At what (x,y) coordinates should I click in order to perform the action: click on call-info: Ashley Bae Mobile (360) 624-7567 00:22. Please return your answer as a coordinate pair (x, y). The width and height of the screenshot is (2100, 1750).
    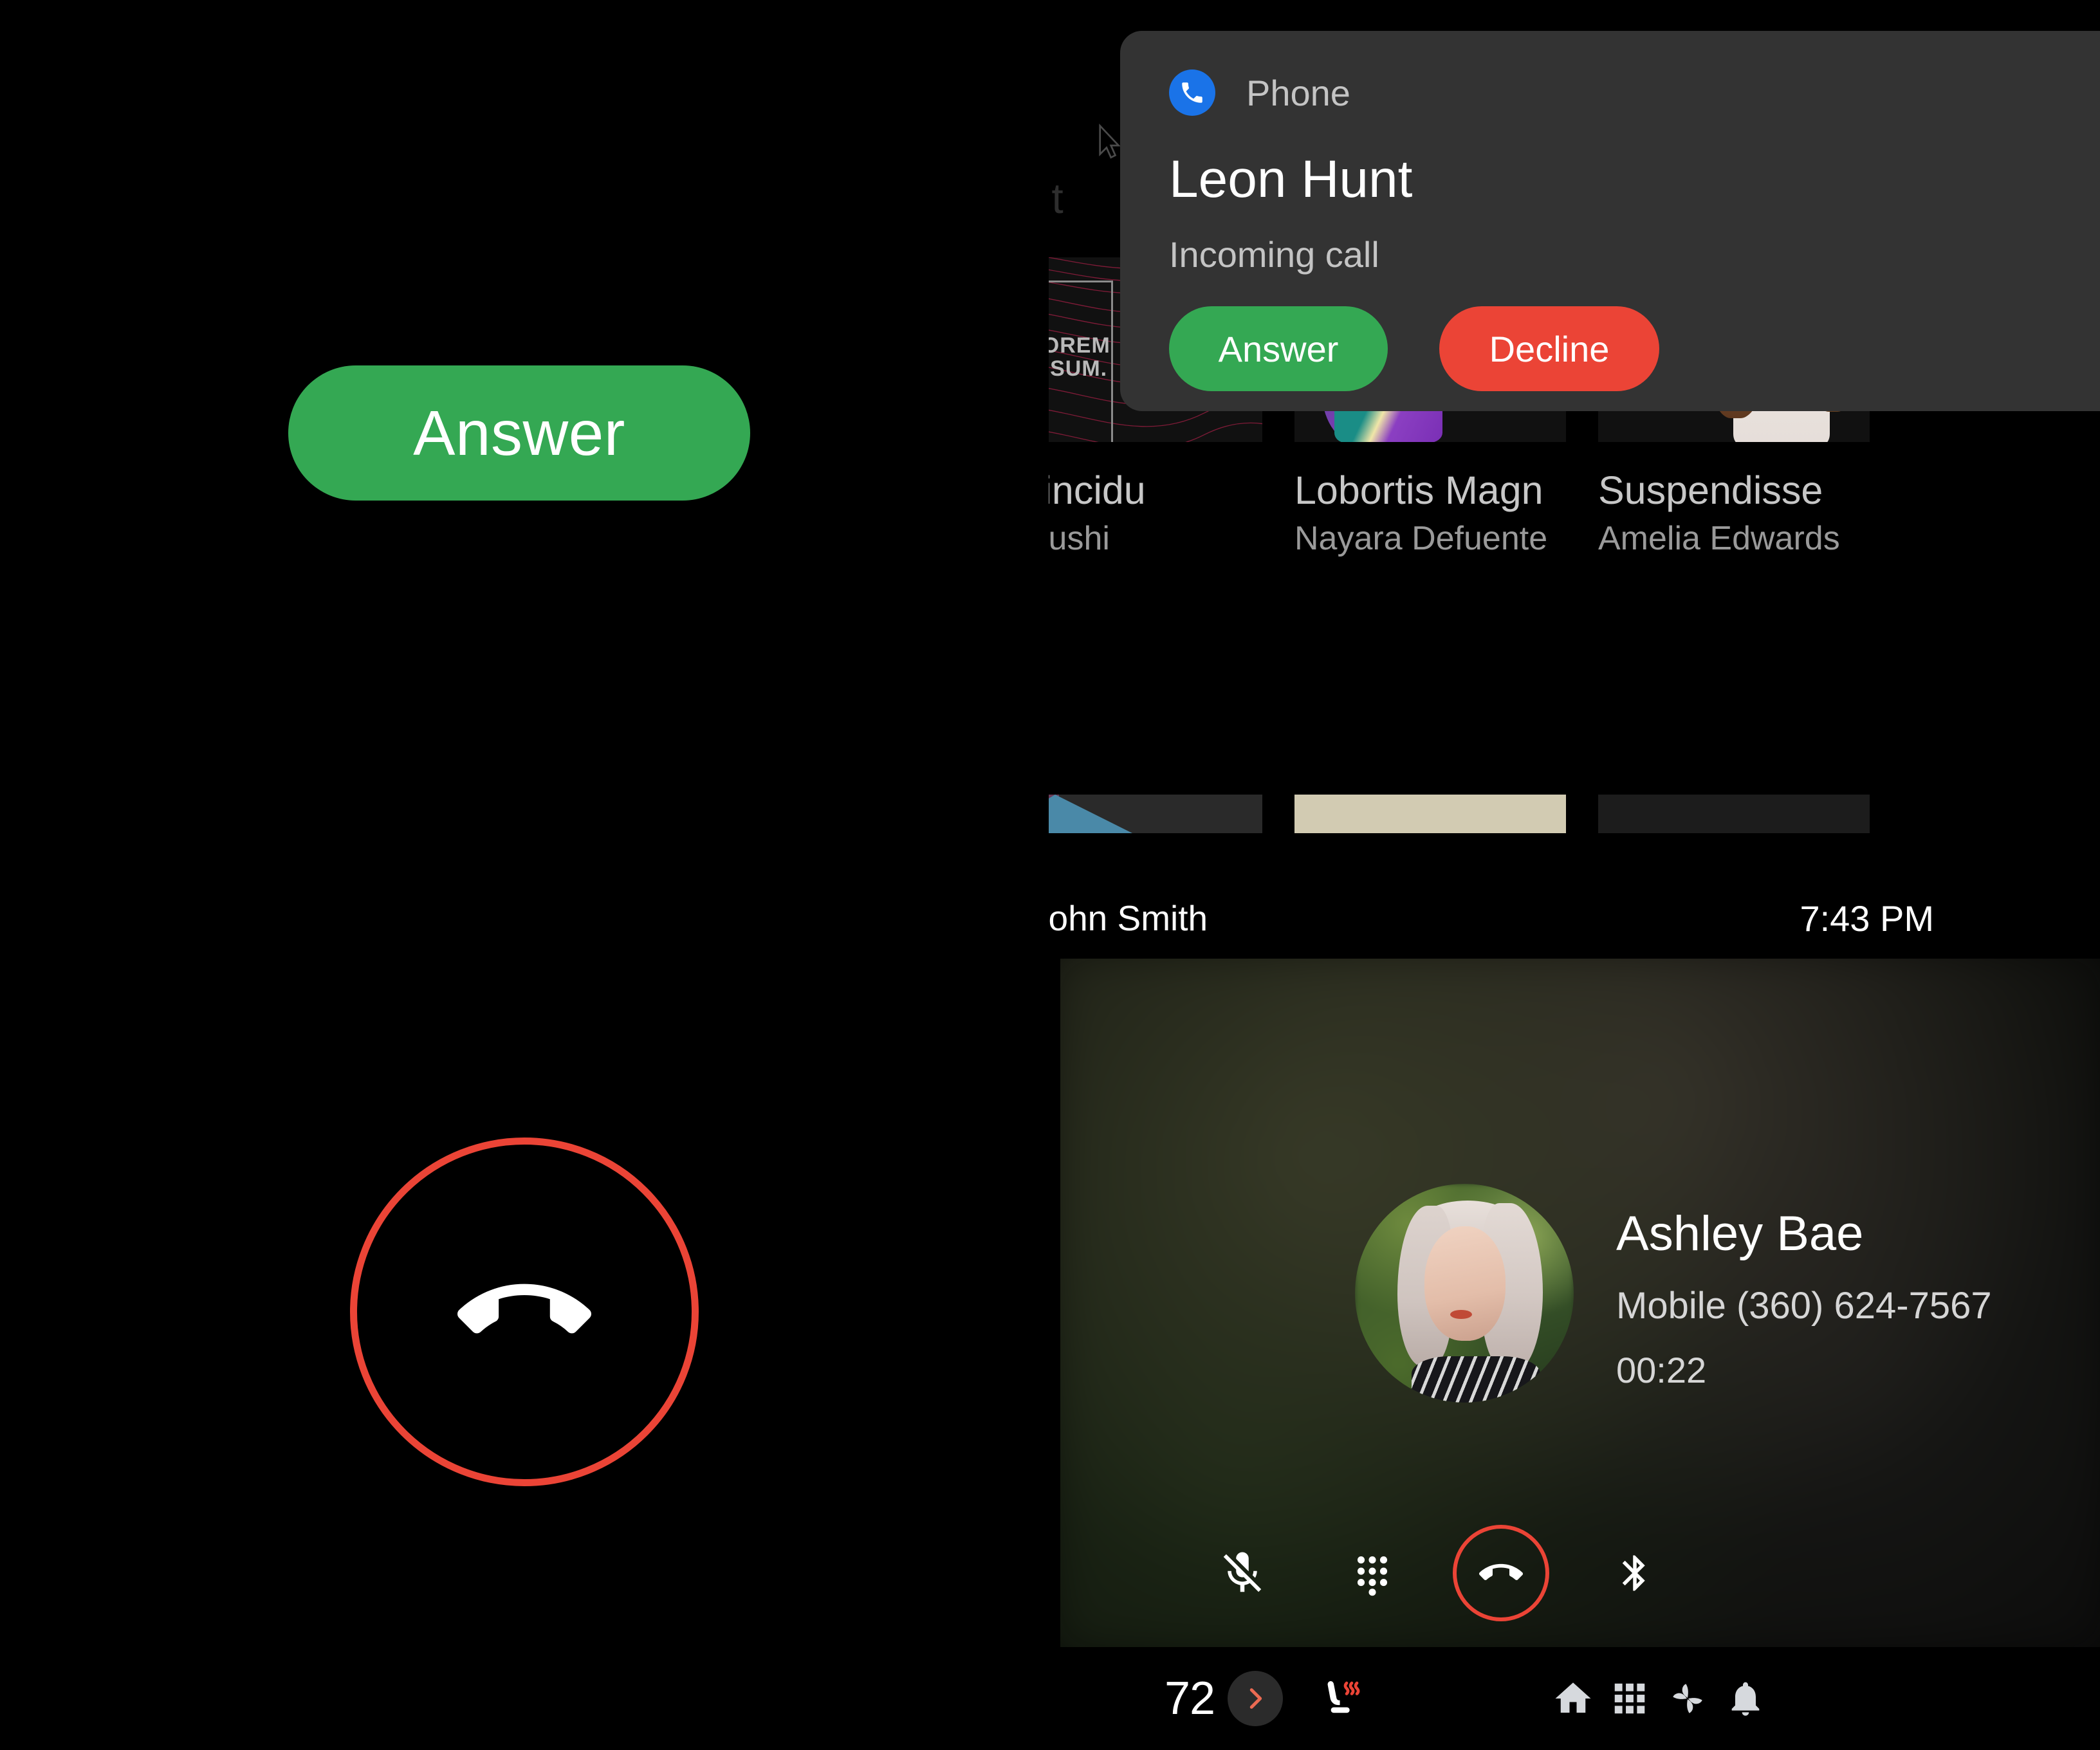
    Looking at the image, I should click on (1804, 1300).